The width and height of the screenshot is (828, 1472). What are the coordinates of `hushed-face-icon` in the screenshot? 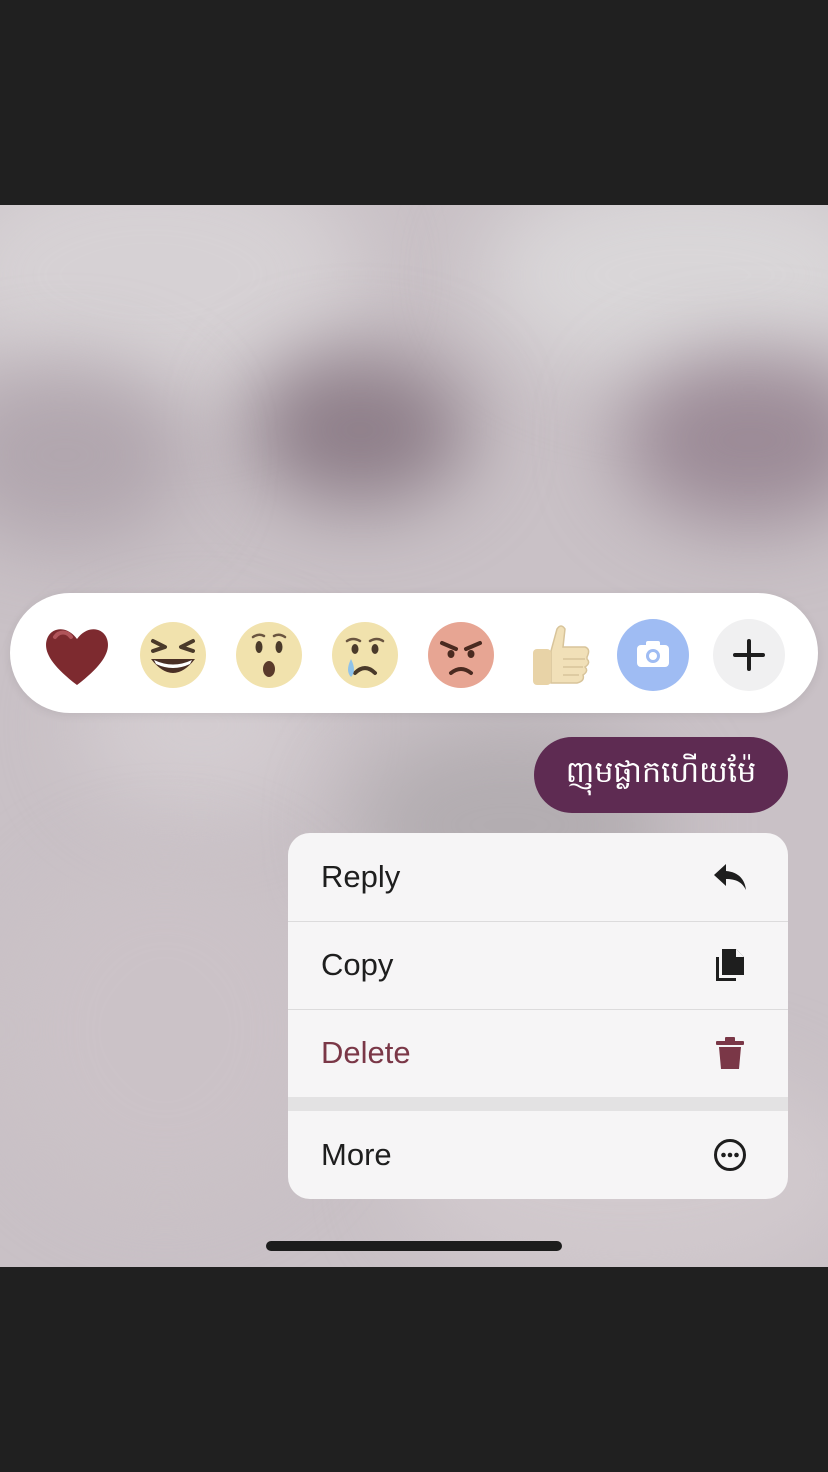 It's located at (269, 655).